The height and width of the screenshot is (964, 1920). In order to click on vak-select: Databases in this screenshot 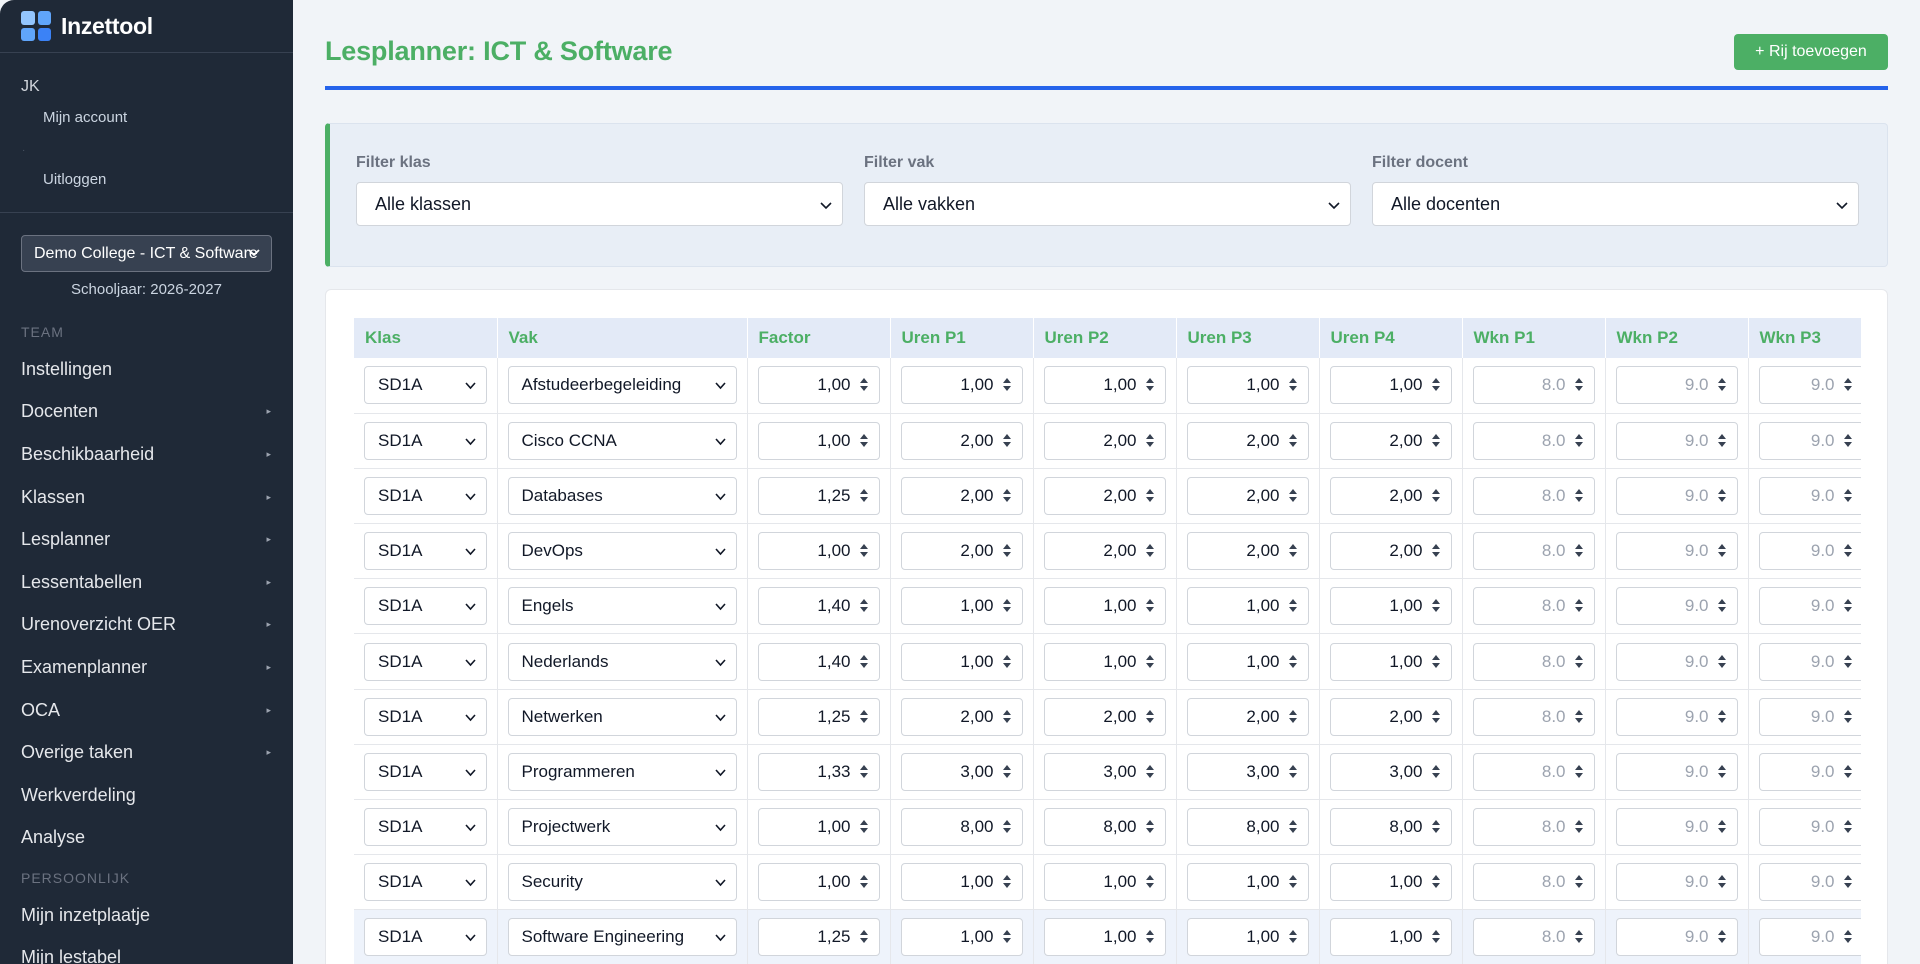, I will do `click(622, 495)`.